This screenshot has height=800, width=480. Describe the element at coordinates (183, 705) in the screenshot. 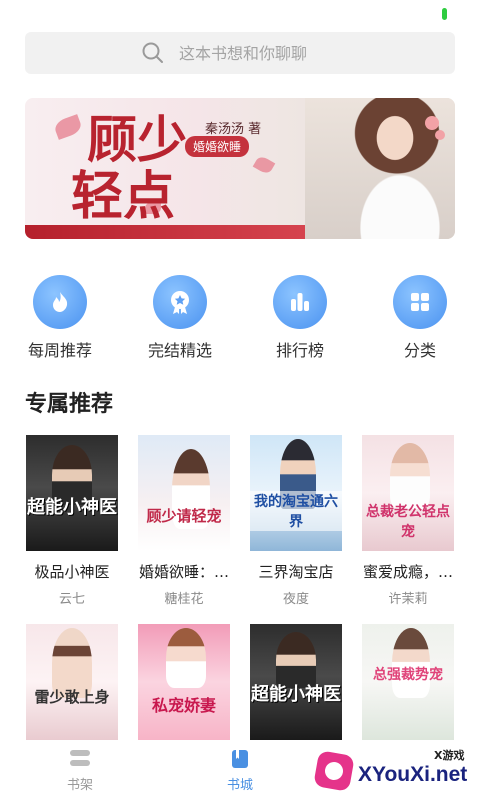

I see `cover-title: 私宠娇妻` at that location.